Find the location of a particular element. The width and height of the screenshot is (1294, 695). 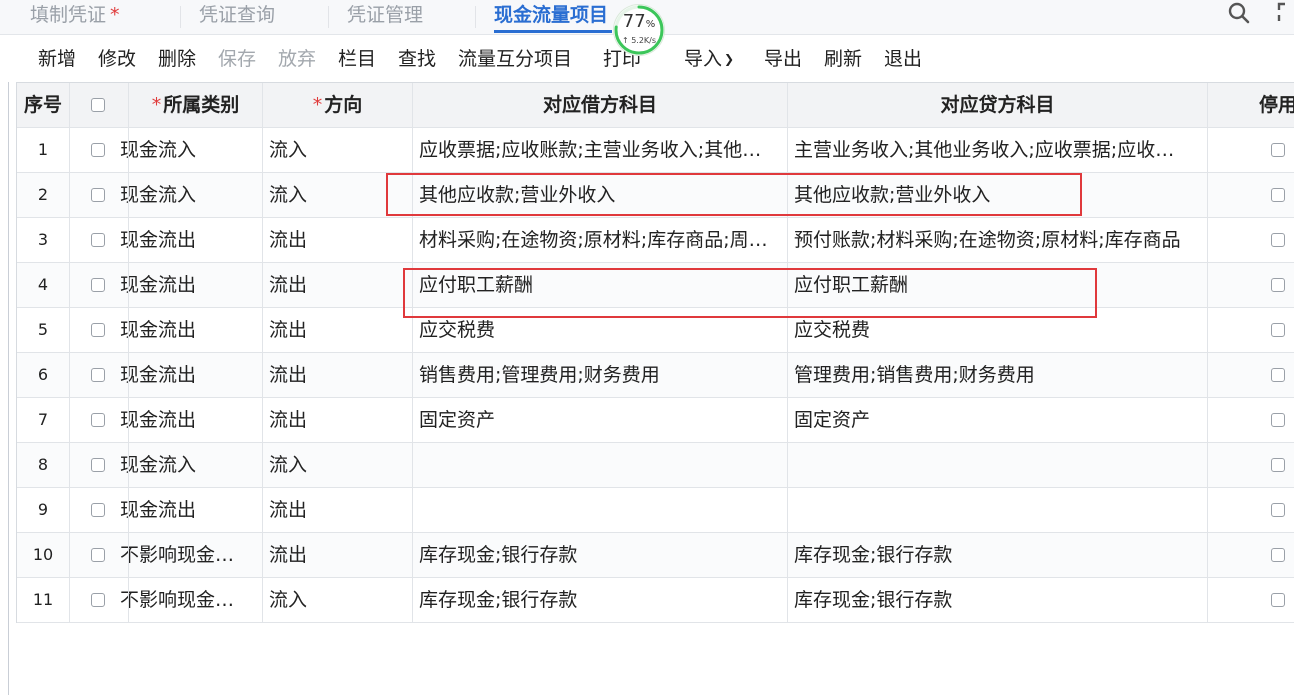

tab-cash-flow-items: 现金流量项目 is located at coordinates (553, 16).